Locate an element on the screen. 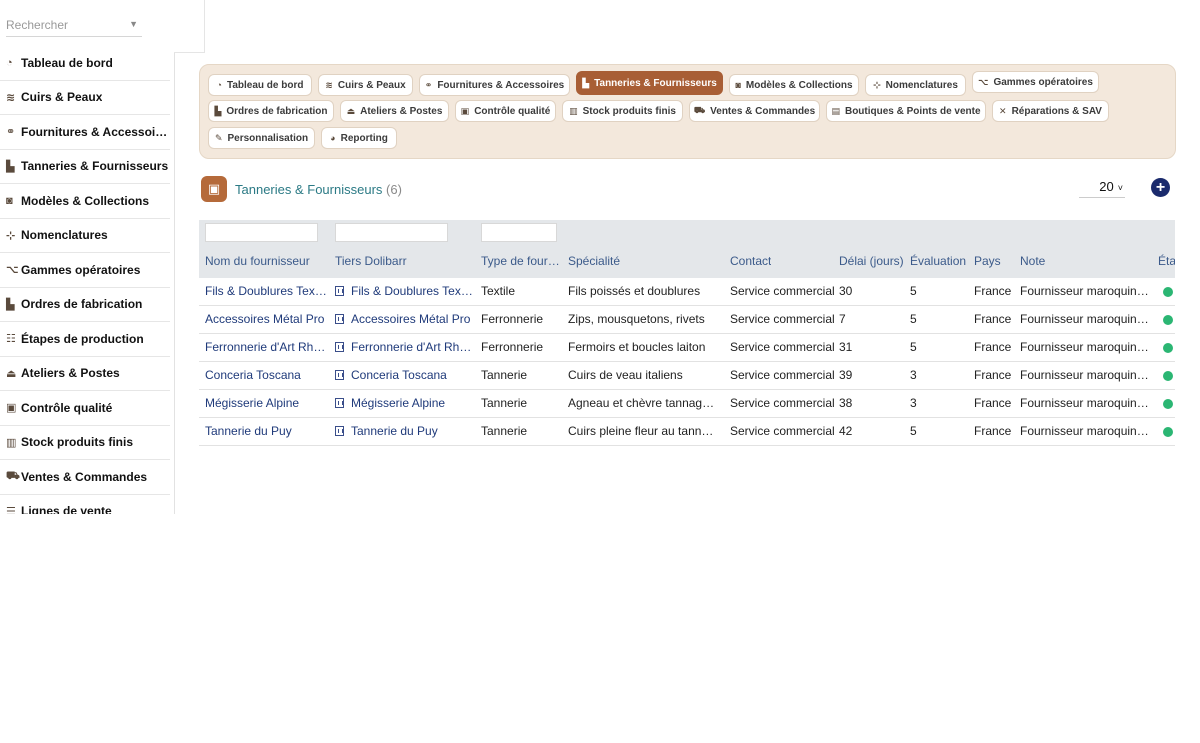 This screenshot has height=743, width=1200. list-check-icon: ☷ is located at coordinates (11, 339).